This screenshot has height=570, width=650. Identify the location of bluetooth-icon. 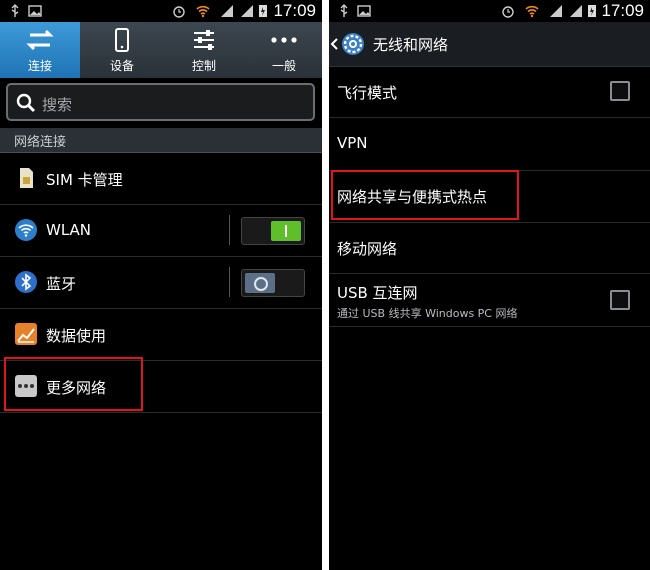
(26, 282).